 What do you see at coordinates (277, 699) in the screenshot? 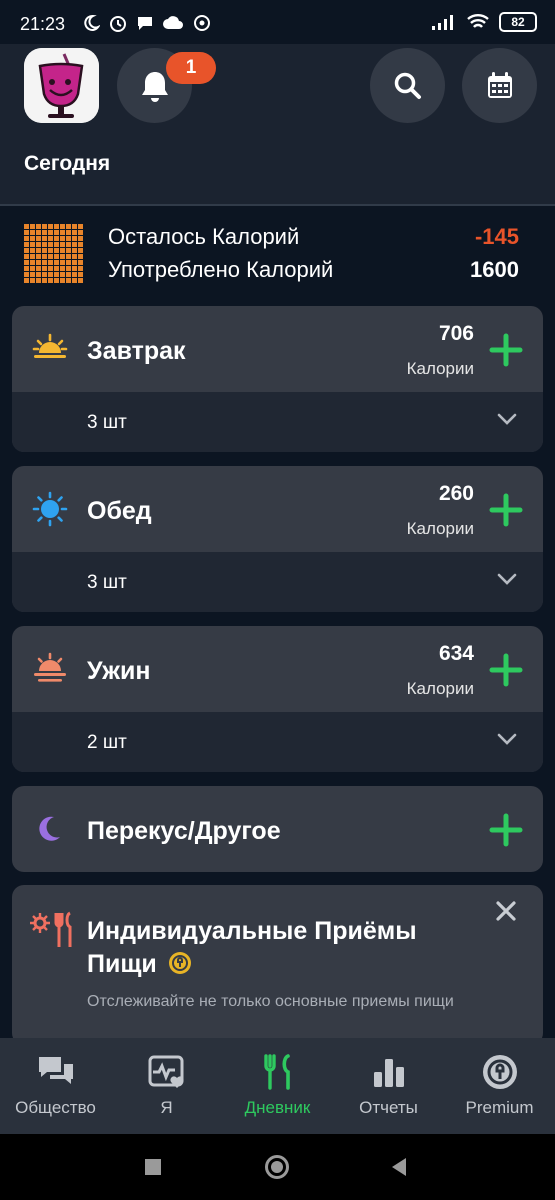
I see `meal-card-dinner: Ужин 634 Калории 2 шт` at bounding box center [277, 699].